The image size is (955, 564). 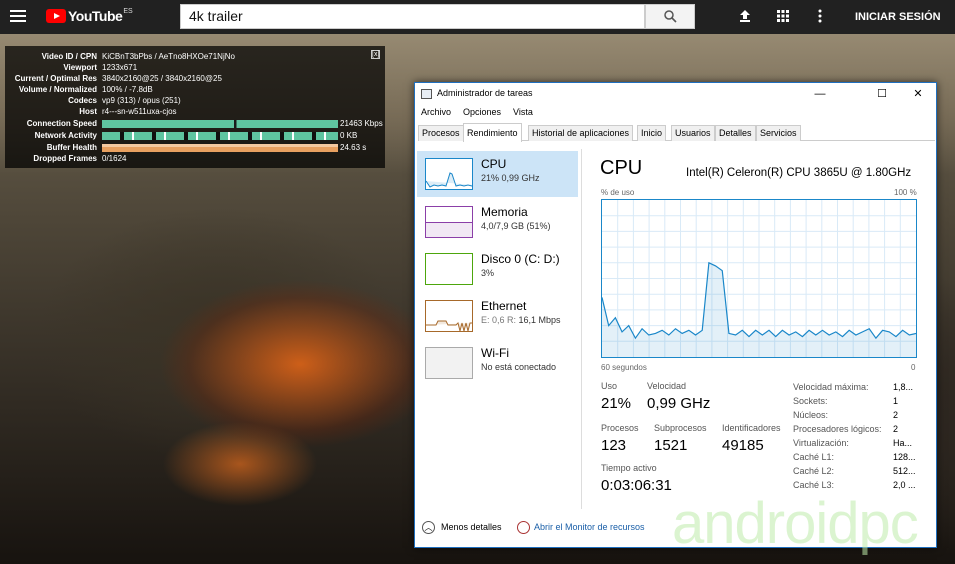 I want to click on youtube-play-icon, so click(x=56, y=16).